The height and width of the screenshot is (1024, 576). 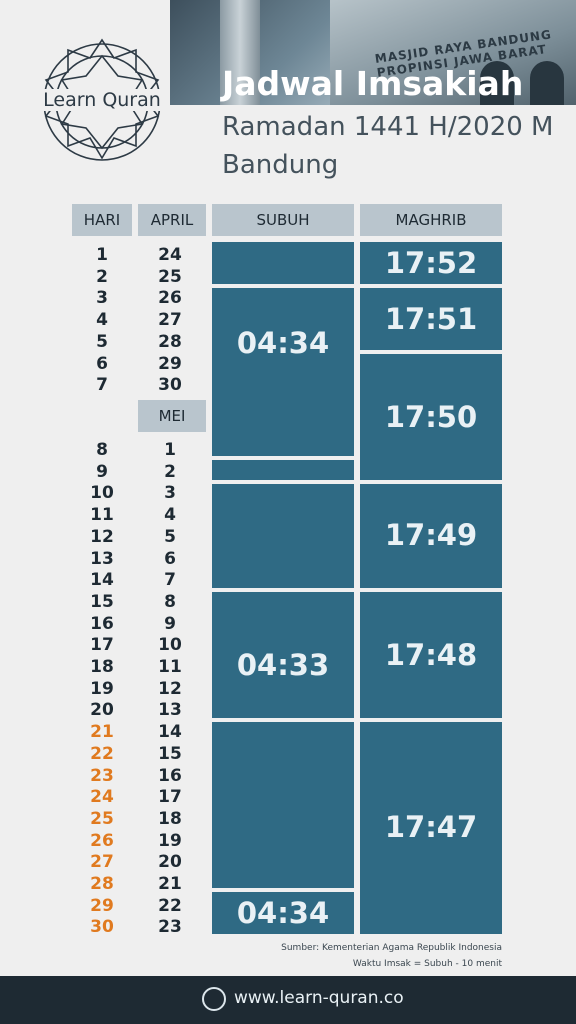 I want to click on hari-number: 27, so click(x=102, y=862).